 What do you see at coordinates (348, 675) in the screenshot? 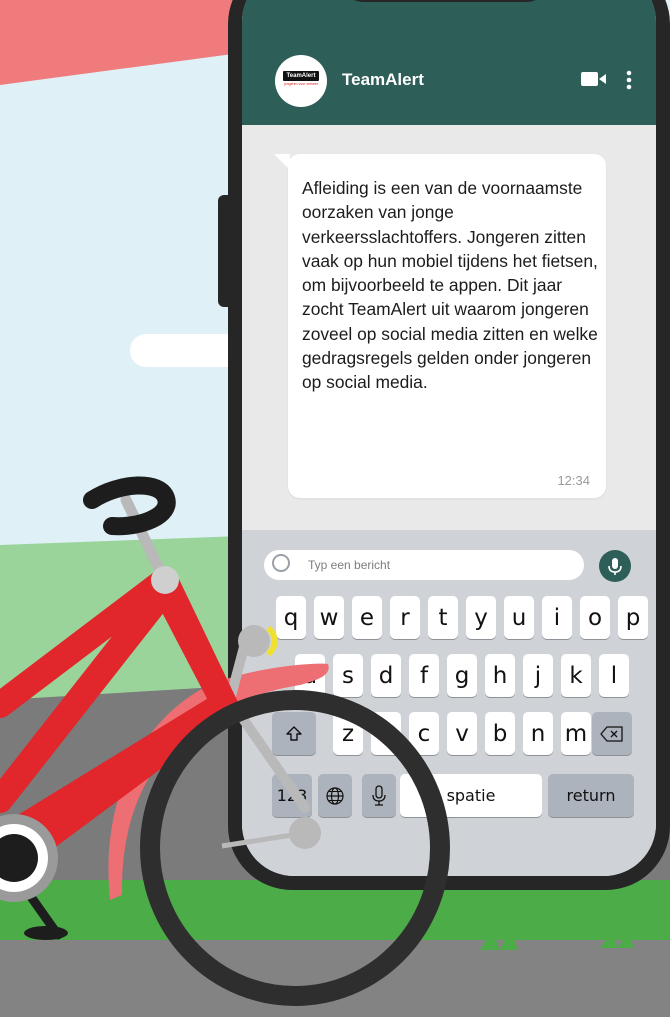
I see `key-s: s` at bounding box center [348, 675].